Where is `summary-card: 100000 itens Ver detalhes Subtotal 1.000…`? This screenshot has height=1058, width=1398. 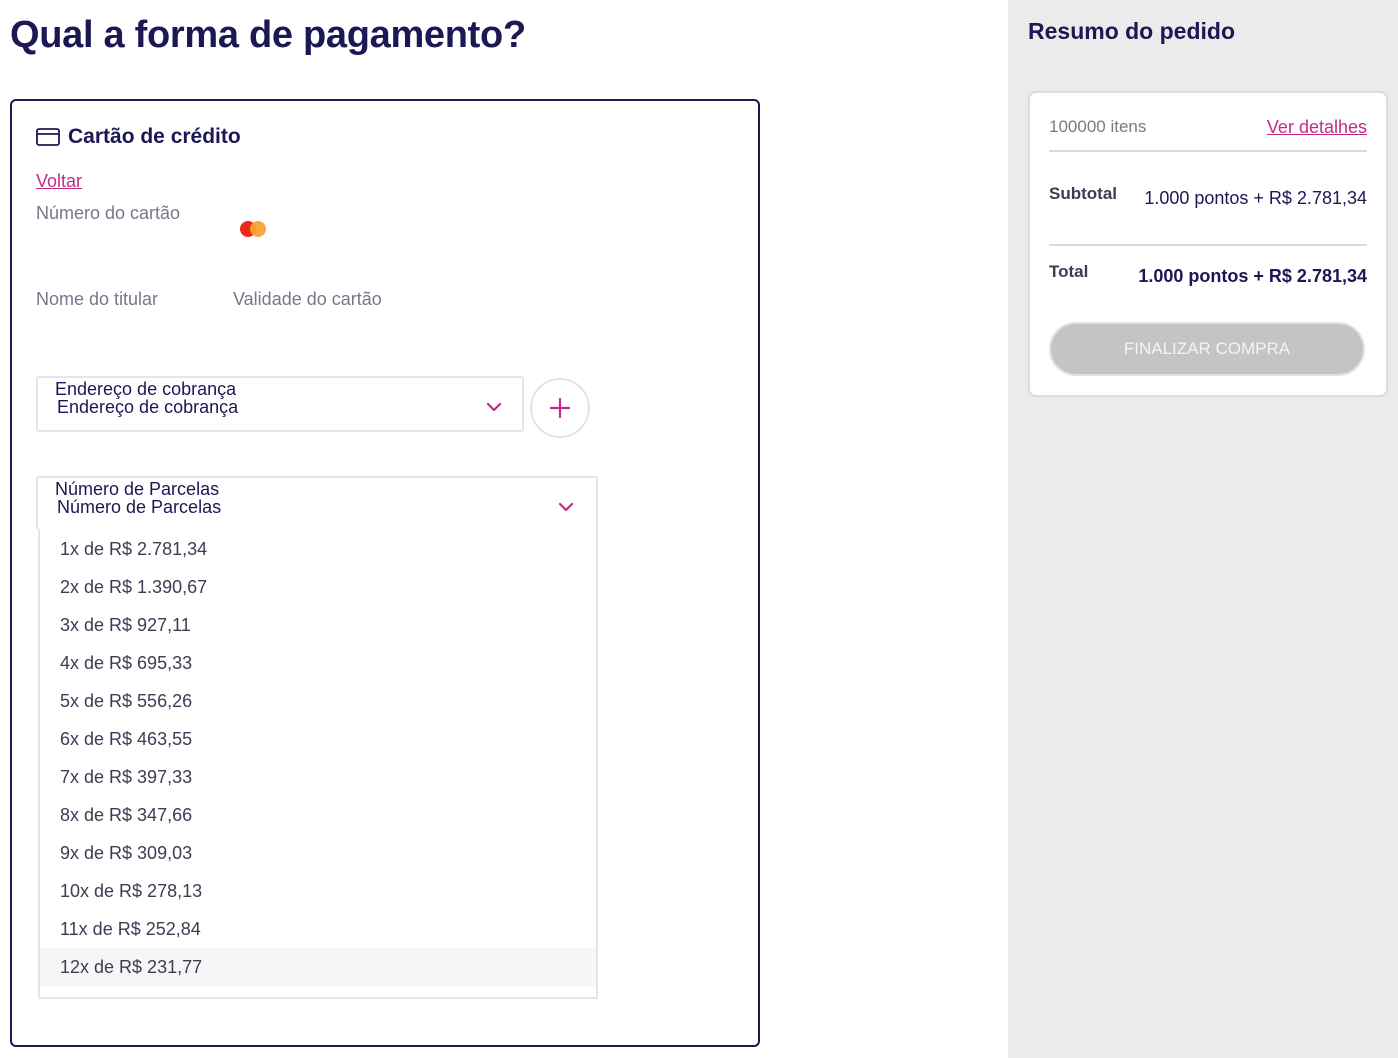
summary-card: 100000 itens Ver detalhes Subtotal 1.000… is located at coordinates (1208, 244).